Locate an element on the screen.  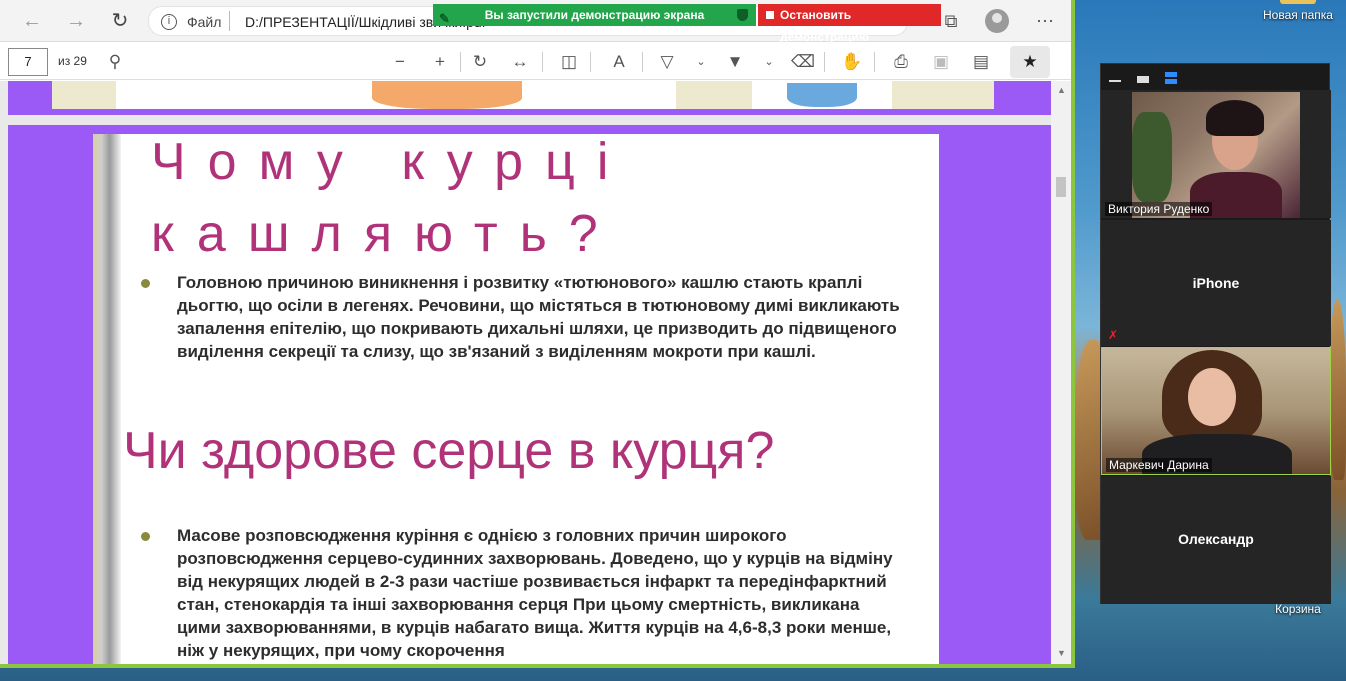
slide-title-1: Чому курці is located at coordinates (391, 162).